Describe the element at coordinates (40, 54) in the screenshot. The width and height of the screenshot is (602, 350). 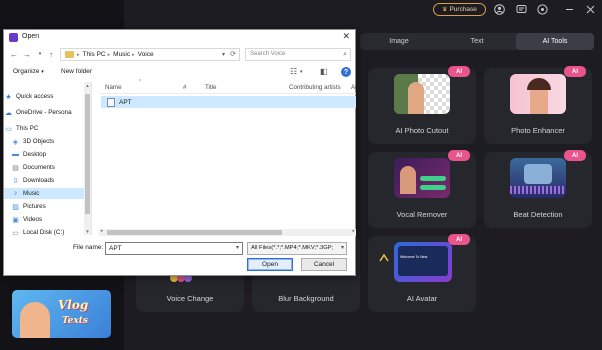
I see `recent-dropdown-icon: ▾` at that location.